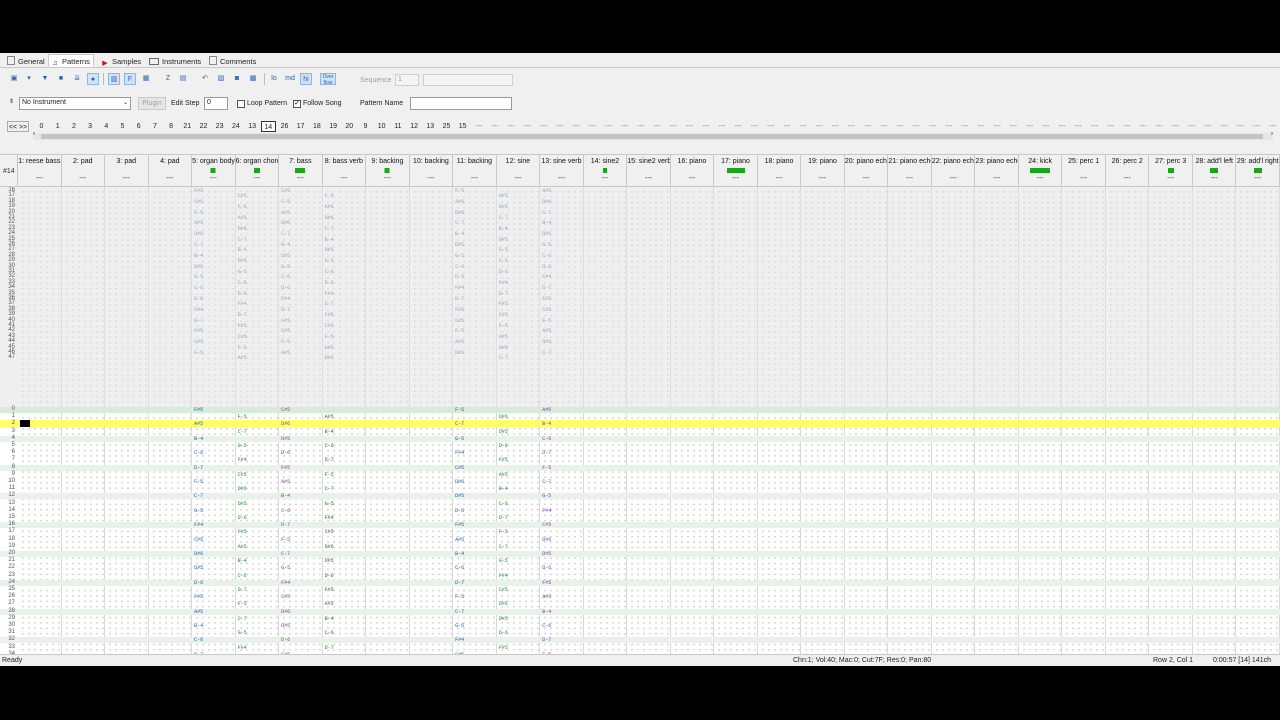 The image size is (1280, 720). What do you see at coordinates (461, 103) in the screenshot?
I see `pattern-name-input` at bounding box center [461, 103].